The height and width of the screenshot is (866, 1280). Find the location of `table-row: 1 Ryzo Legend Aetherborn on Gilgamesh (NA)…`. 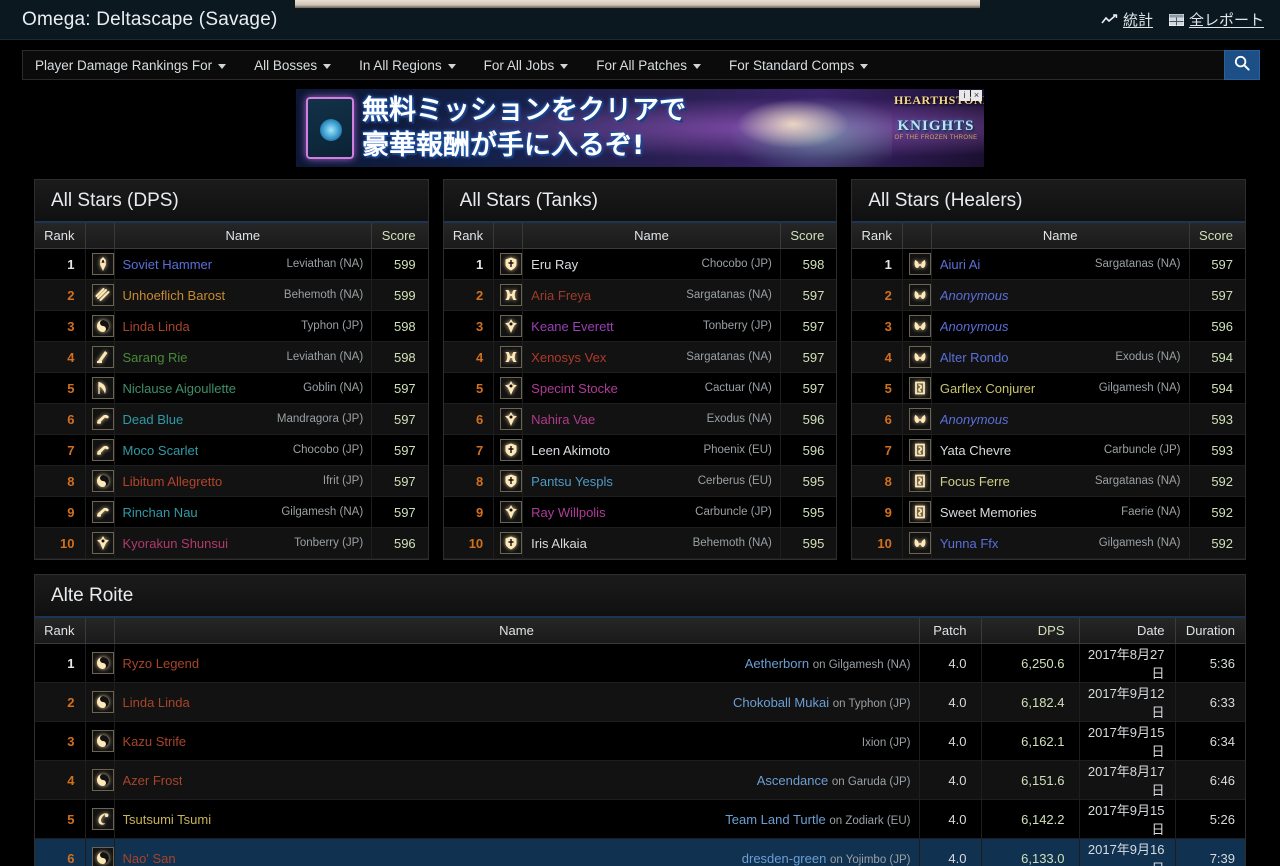

table-row: 1 Ryzo Legend Aetherborn on Gilgamesh (NA)… is located at coordinates (640, 663).